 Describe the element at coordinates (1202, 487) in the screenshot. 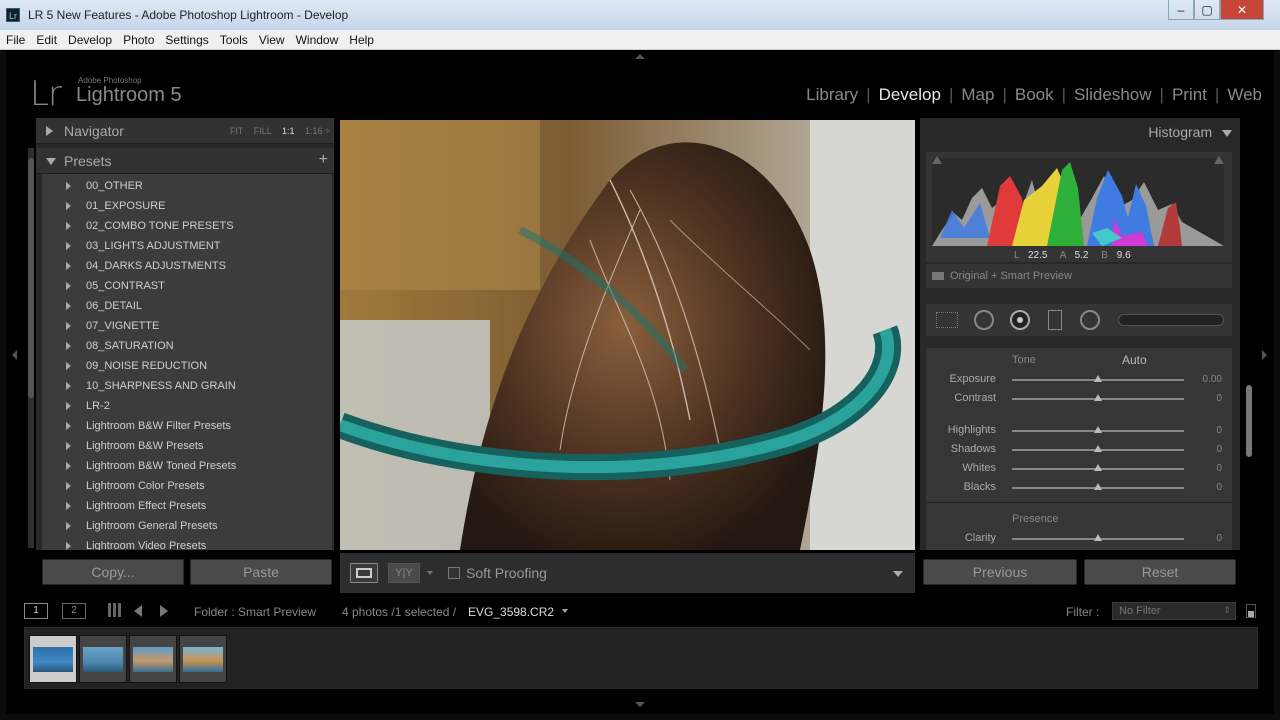

I see `blacks-value: 0` at that location.